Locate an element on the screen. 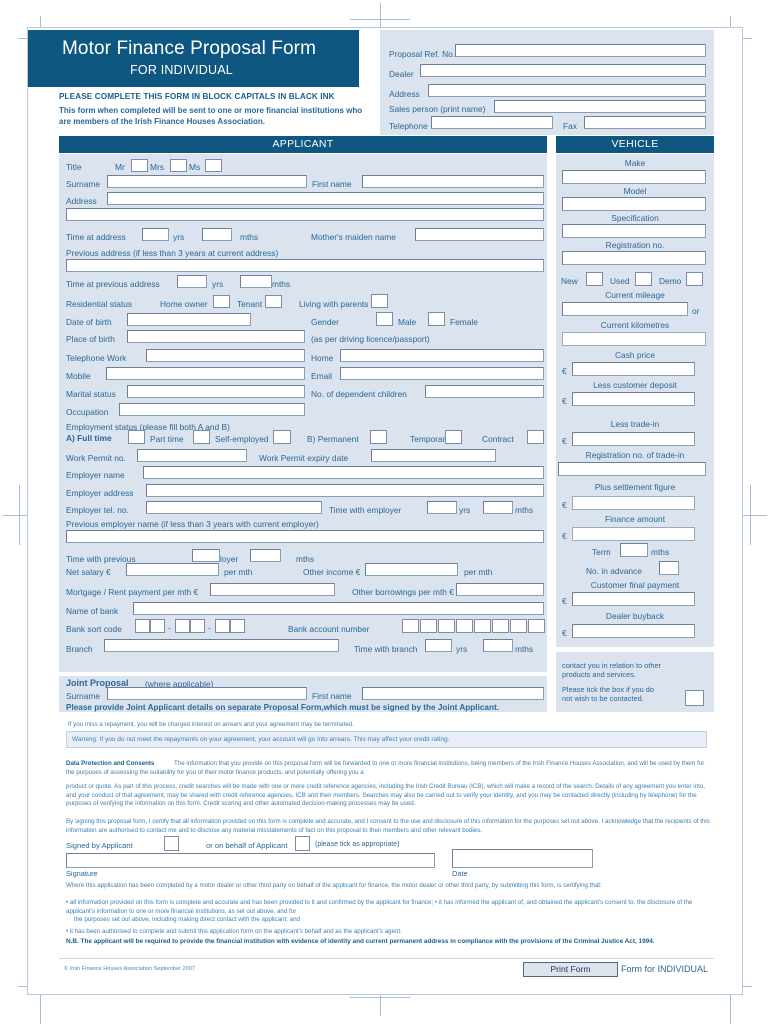  work-permit-no-input is located at coordinates (192, 455).